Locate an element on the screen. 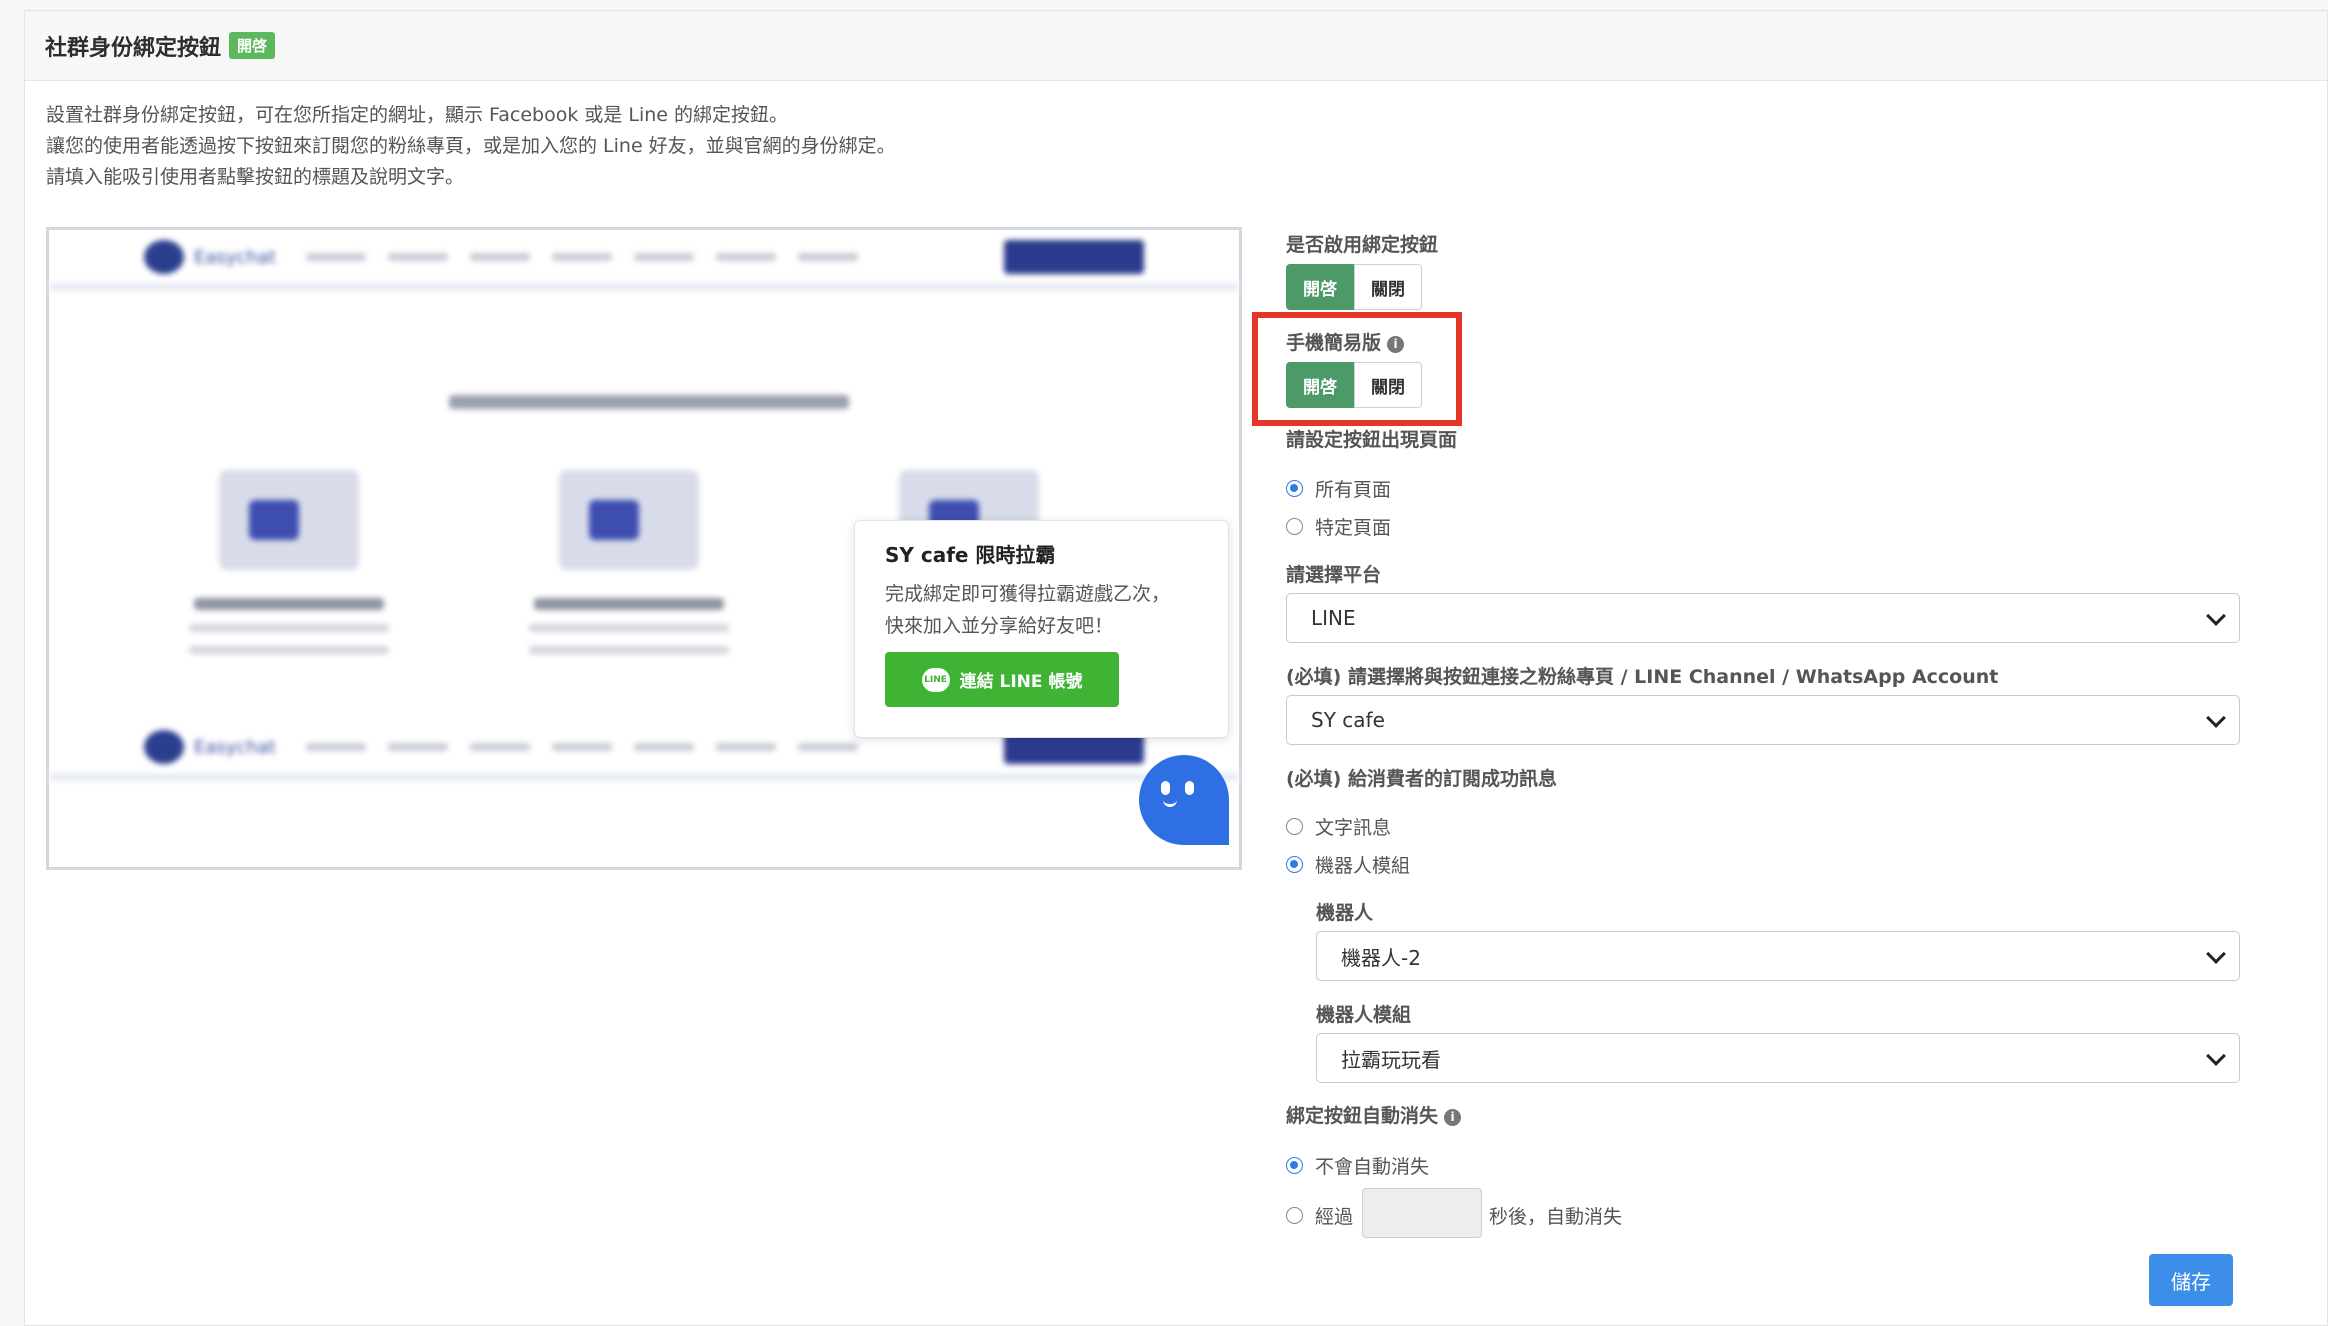 The height and width of the screenshot is (1326, 2328). mobile-off-button: 關閉 is located at coordinates (1388, 385).